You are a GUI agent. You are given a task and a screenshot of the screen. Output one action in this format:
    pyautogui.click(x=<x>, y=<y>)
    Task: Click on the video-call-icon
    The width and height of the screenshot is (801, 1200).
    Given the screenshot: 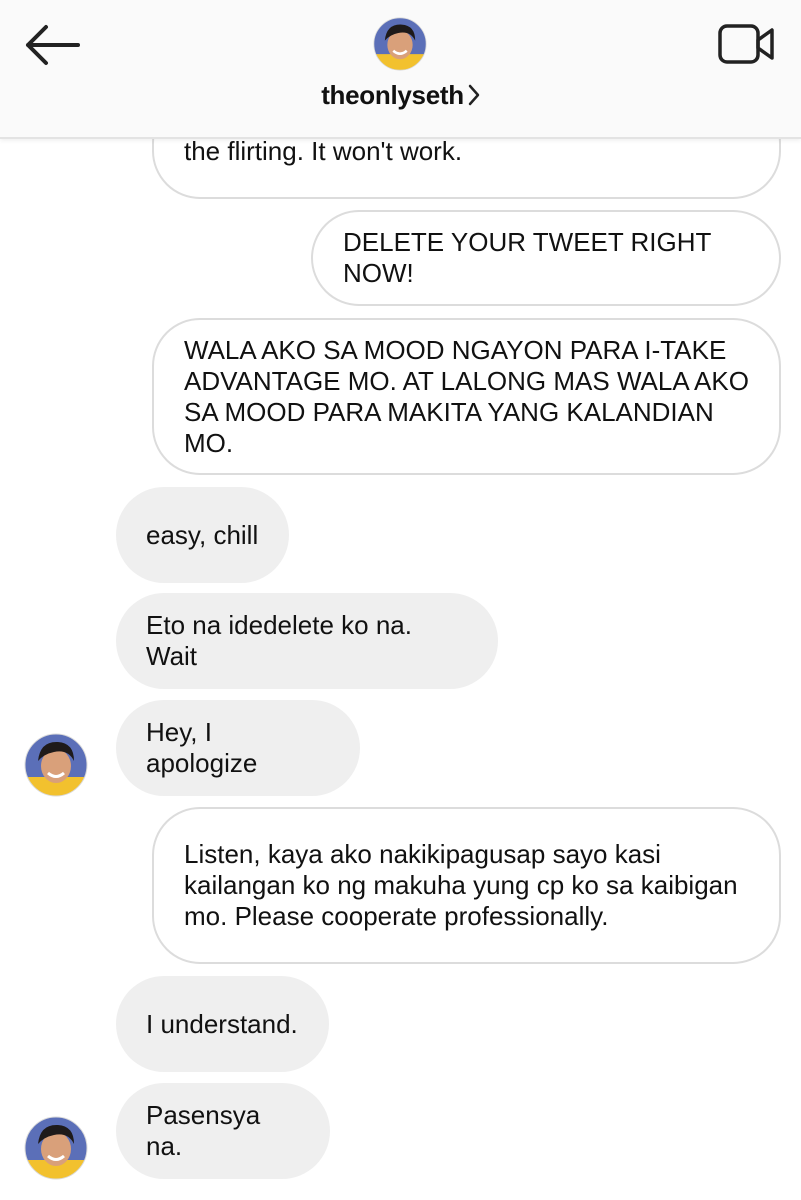 What is the action you would take?
    pyautogui.click(x=746, y=44)
    